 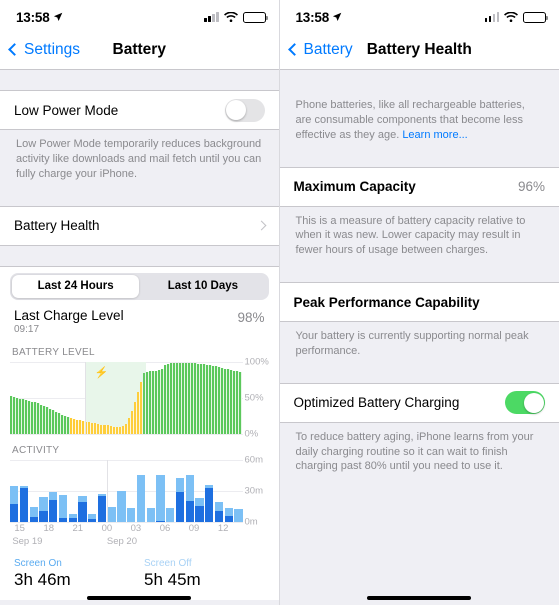 I want to click on battery-level-chart-title: BATTERY LEVEL, so click(x=53, y=353).